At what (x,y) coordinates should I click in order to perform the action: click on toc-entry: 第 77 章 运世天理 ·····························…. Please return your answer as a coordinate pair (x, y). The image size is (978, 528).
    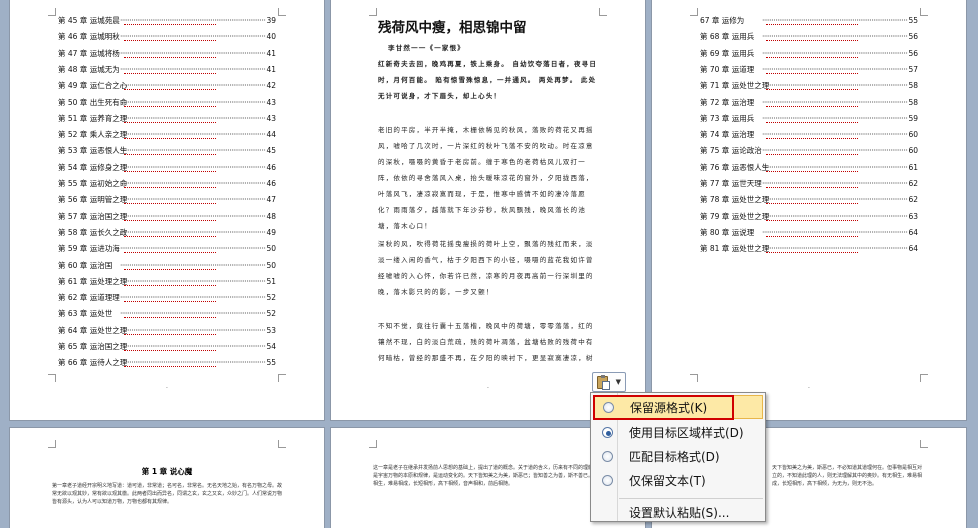
    Looking at the image, I should click on (809, 184).